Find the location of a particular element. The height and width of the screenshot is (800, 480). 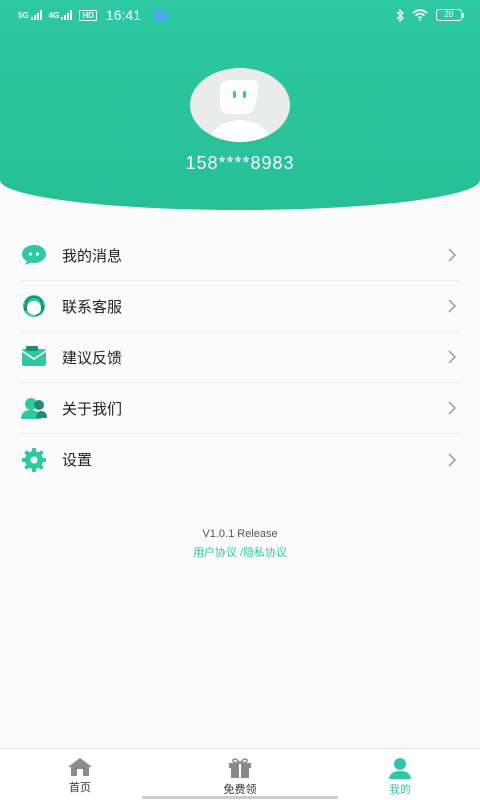

menu-item-settings: 设置 is located at coordinates (240, 459).